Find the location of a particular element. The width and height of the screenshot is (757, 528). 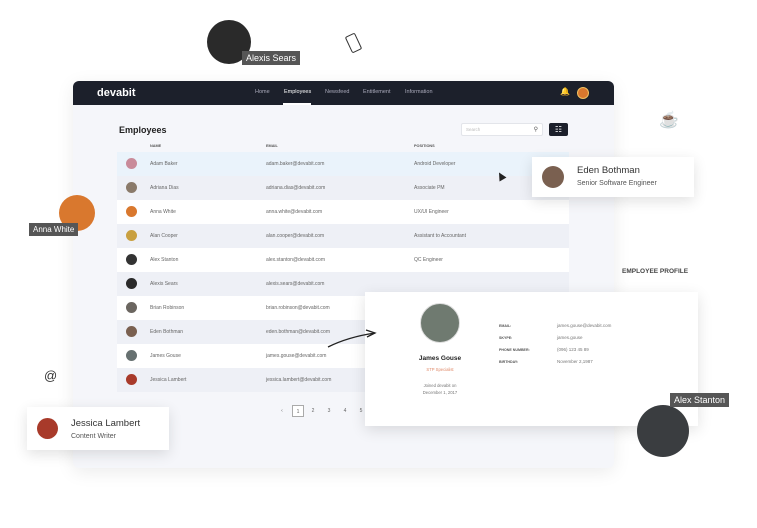

row-name: Alexis Sears is located at coordinates (164, 284).